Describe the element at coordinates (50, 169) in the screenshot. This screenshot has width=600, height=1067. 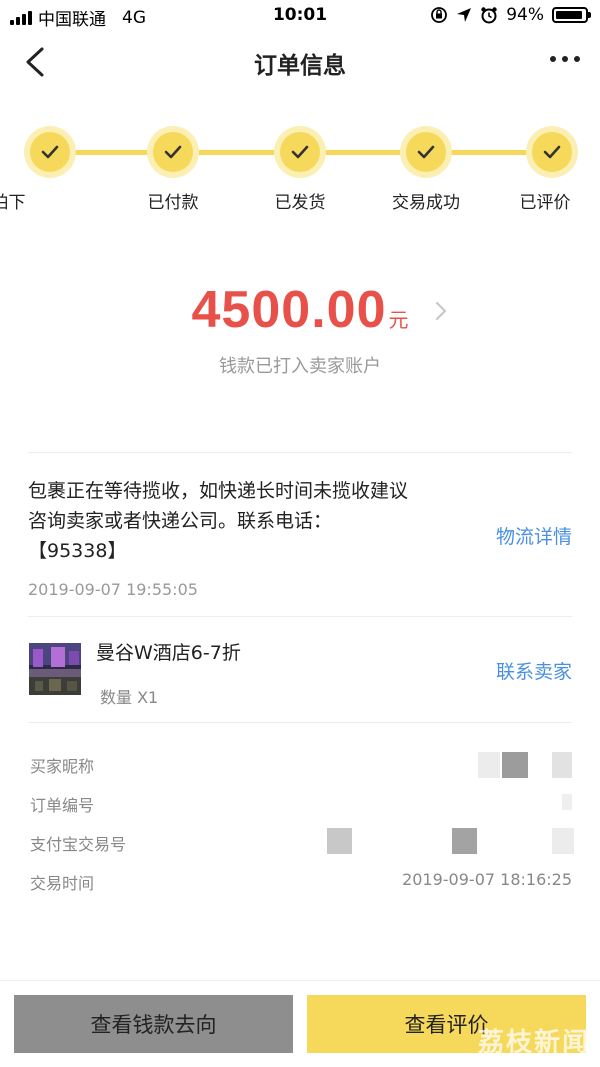
I see `step-placed: 已拍下` at that location.